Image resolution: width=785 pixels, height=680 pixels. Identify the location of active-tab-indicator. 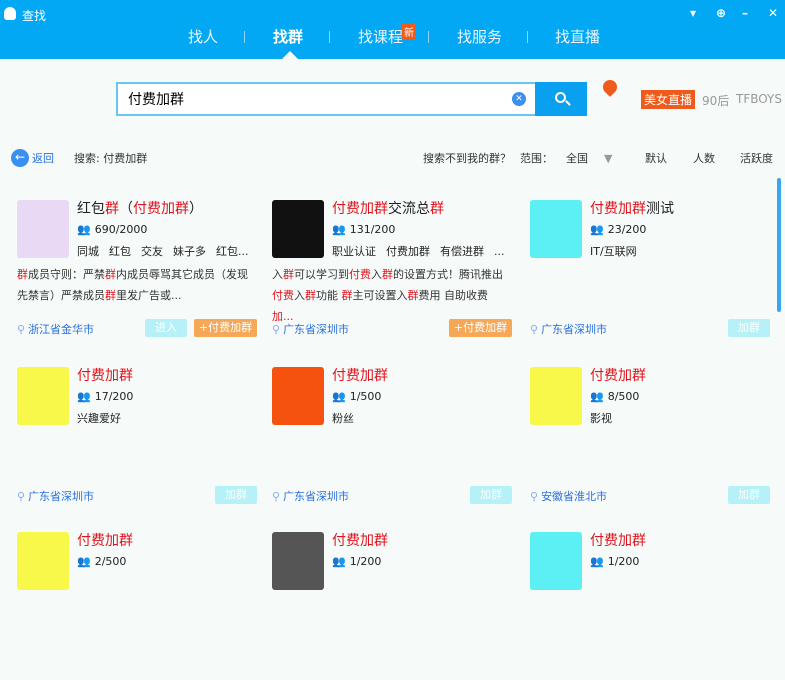
(290, 55).